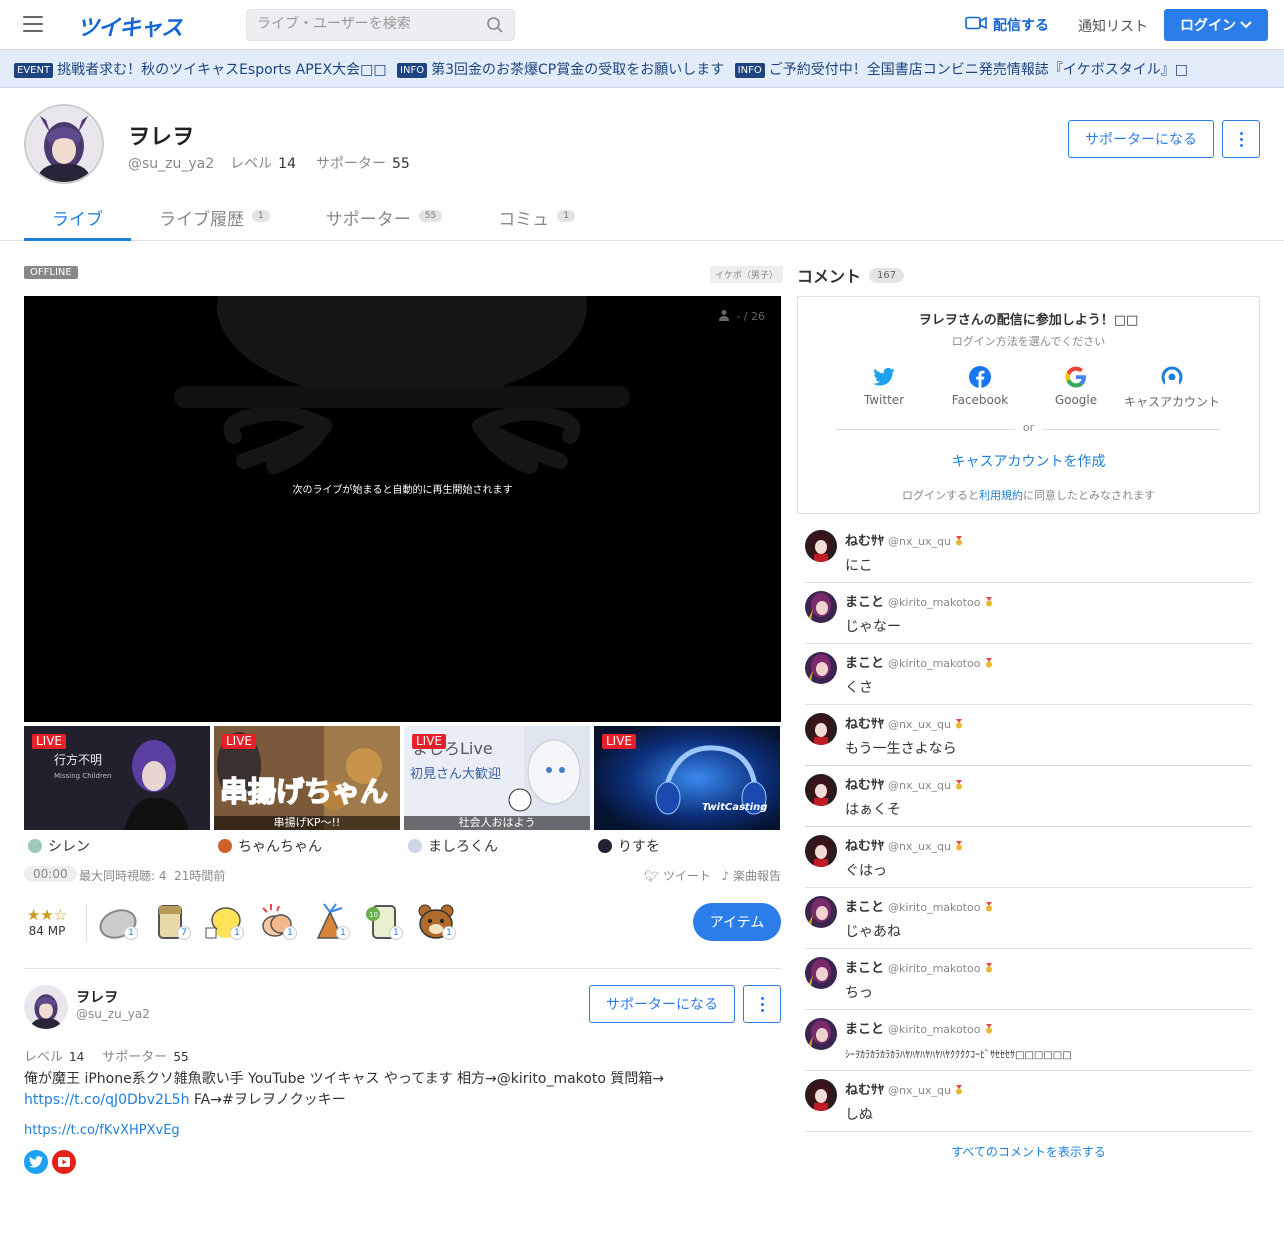 This screenshot has height=1247, width=1284. I want to click on about-name: ヲレヲ, so click(97, 998).